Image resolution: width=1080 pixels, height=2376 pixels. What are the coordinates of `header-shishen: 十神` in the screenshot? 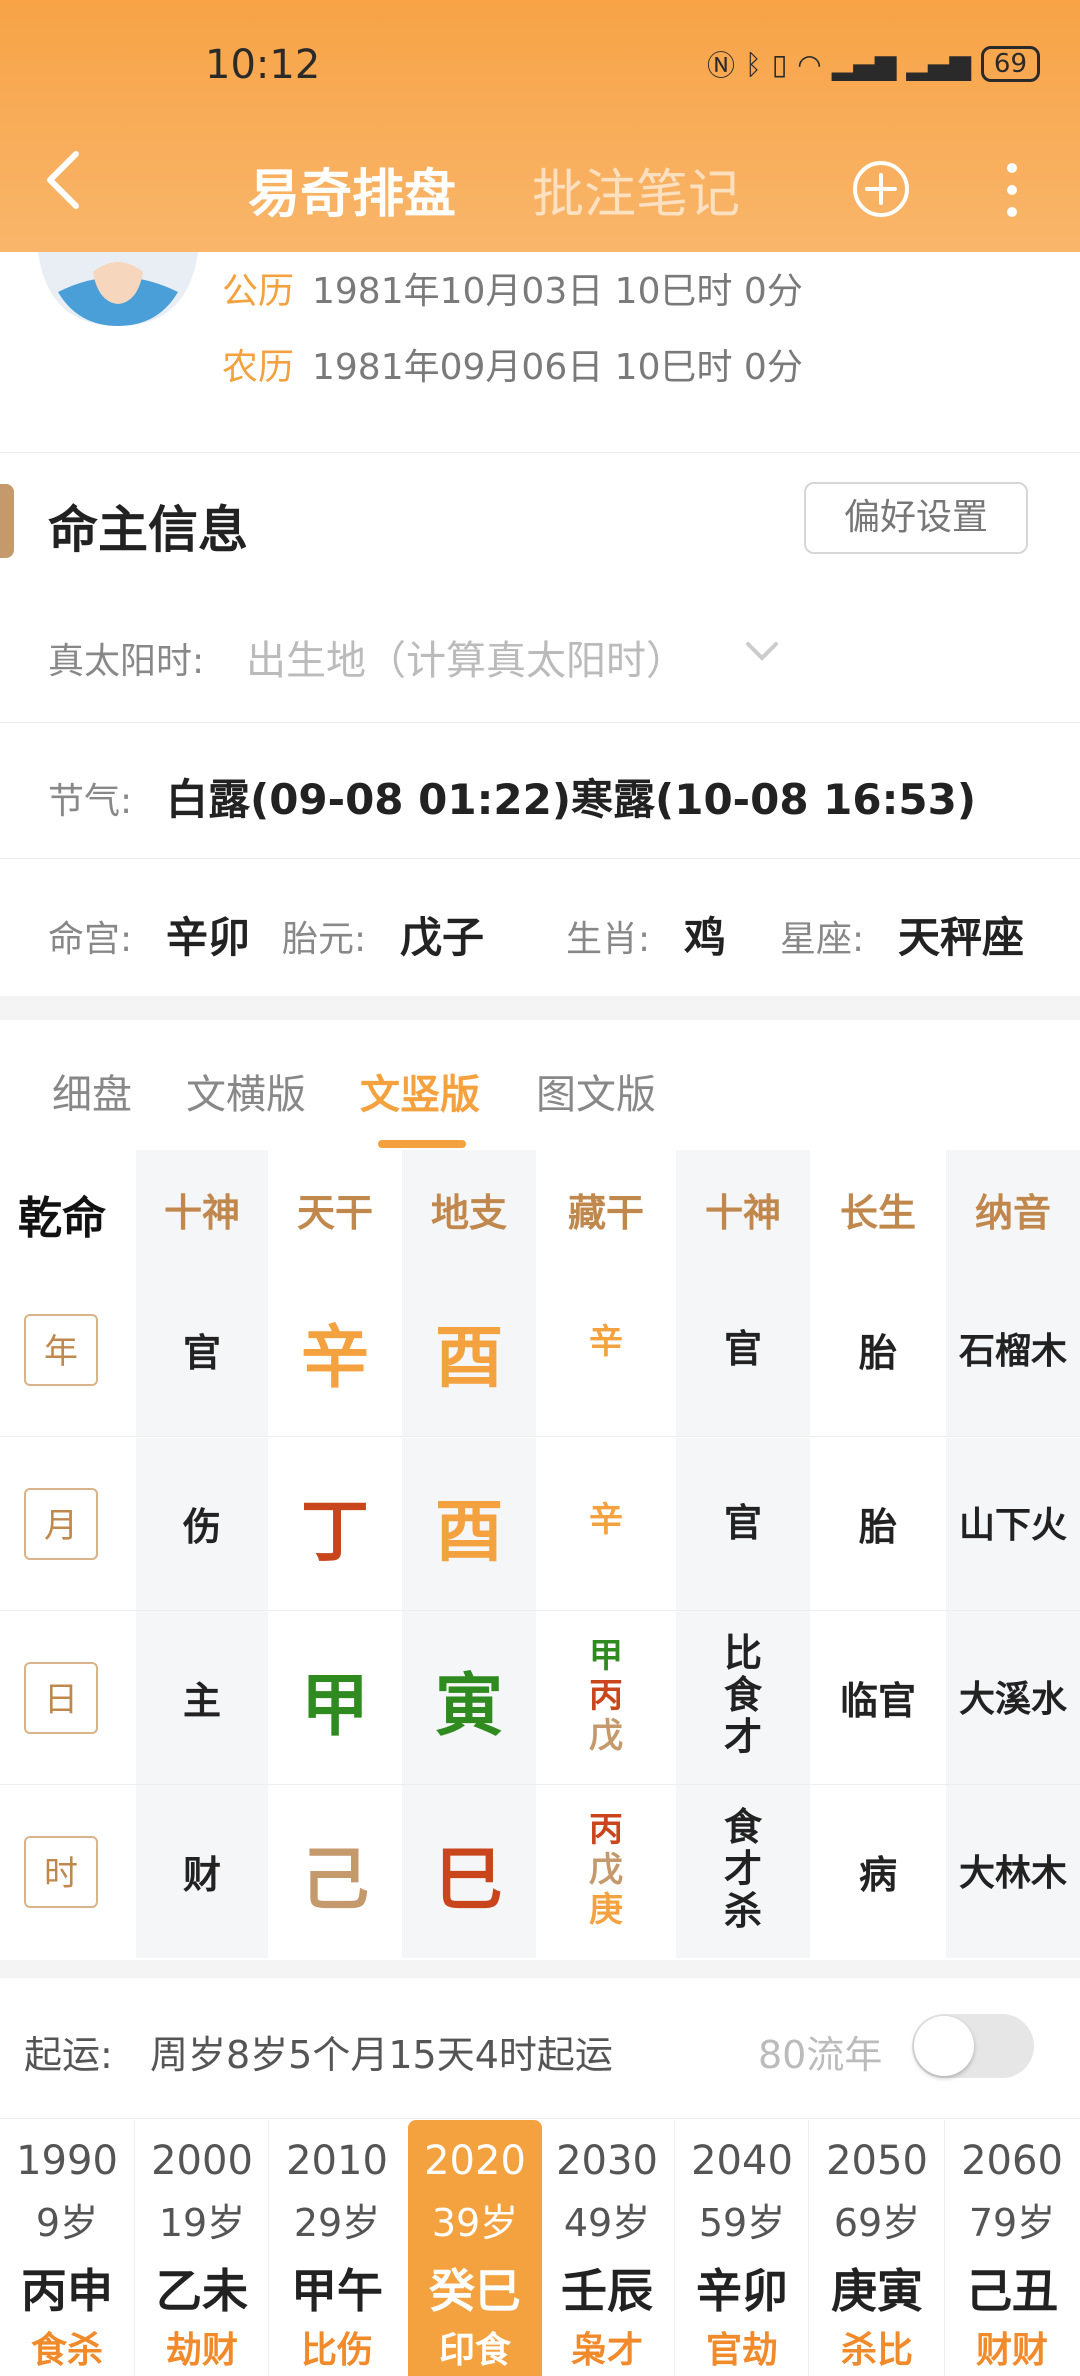 It's located at (201, 1213).